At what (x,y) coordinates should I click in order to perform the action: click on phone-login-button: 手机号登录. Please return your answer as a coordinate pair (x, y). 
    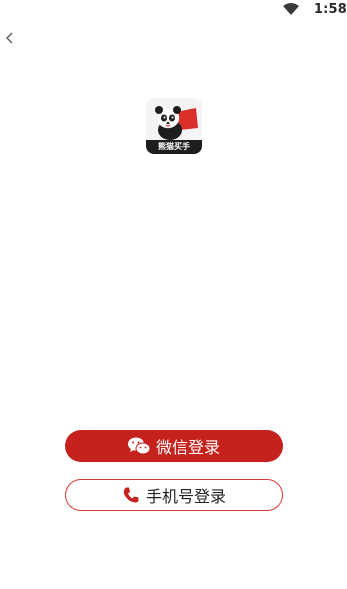
    Looking at the image, I should click on (174, 495).